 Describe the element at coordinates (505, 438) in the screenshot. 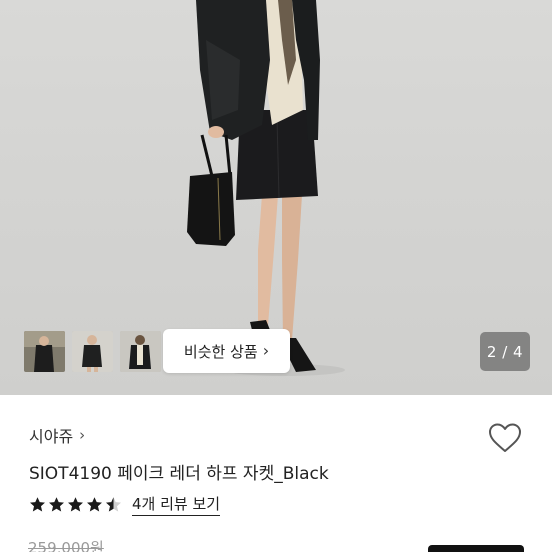

I see `heart-icon` at that location.